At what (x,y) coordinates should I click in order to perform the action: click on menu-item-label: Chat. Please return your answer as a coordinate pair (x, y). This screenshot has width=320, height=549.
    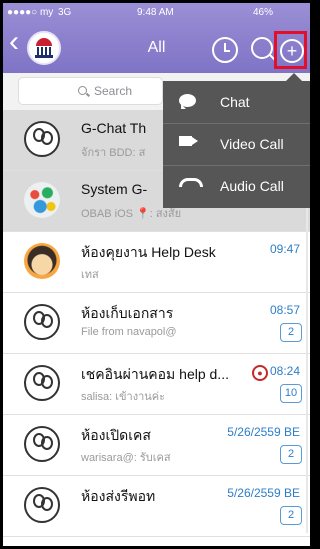
    Looking at the image, I should click on (235, 102).